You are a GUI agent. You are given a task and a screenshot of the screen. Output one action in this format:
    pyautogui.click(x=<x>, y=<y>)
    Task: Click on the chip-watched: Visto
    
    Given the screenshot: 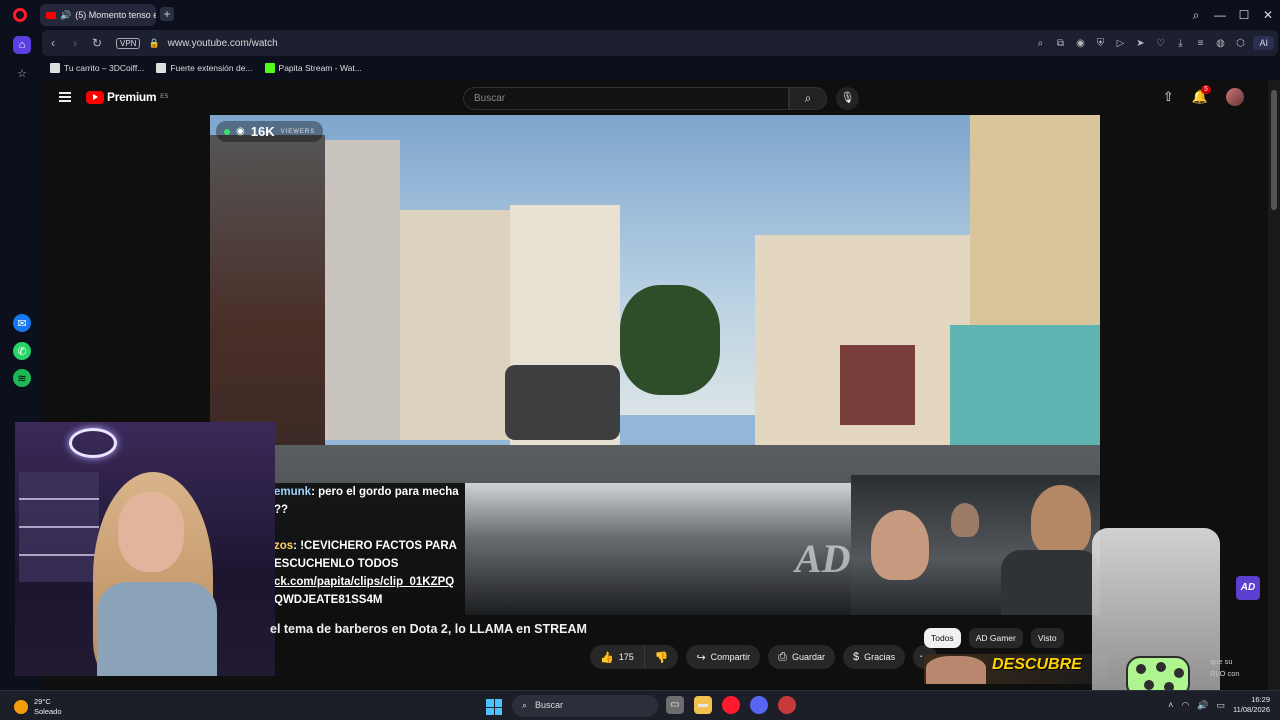 What is the action you would take?
    pyautogui.click(x=1047, y=638)
    